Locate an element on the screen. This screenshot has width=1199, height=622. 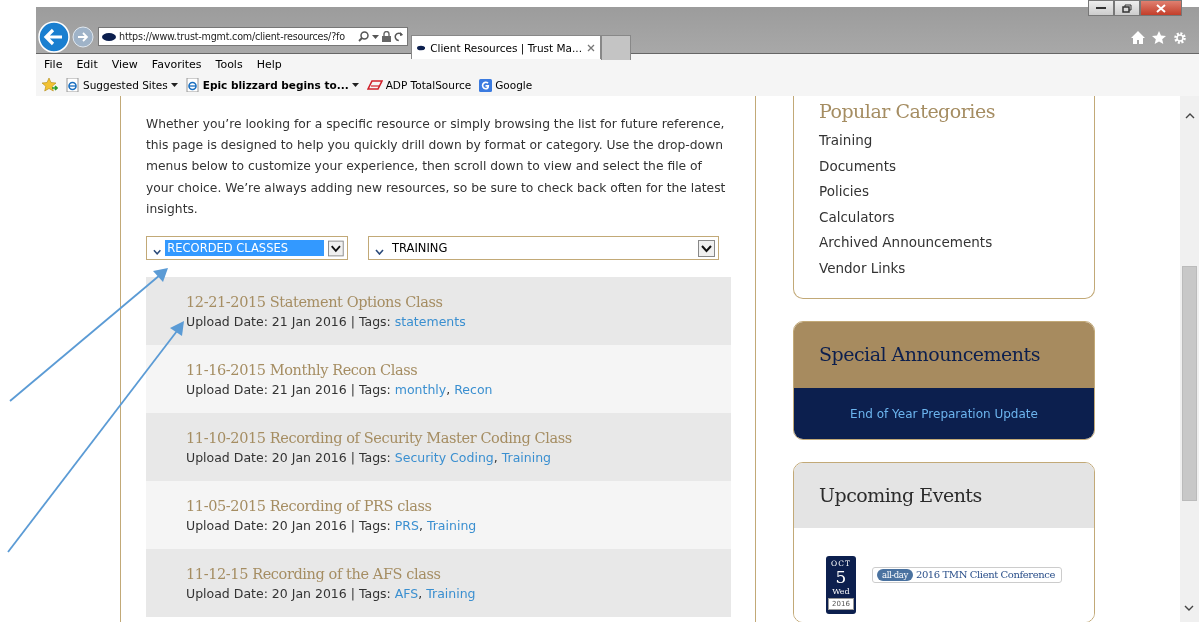
adp-logo-icon is located at coordinates (374, 85).